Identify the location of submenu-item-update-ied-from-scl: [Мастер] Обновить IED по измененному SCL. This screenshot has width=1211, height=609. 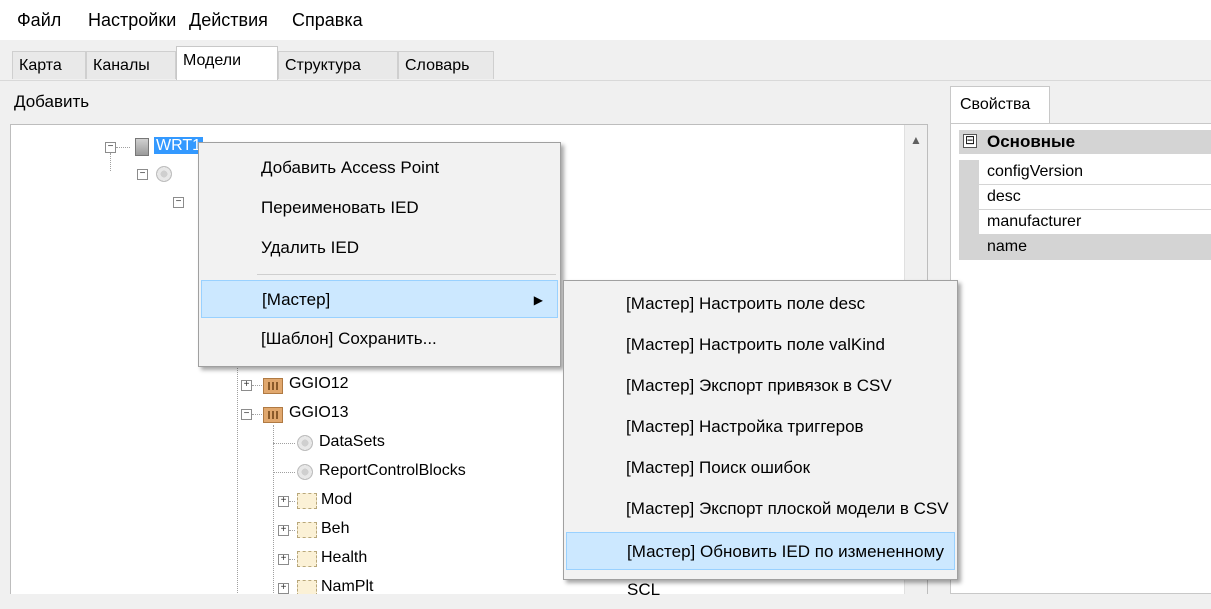
(760, 565).